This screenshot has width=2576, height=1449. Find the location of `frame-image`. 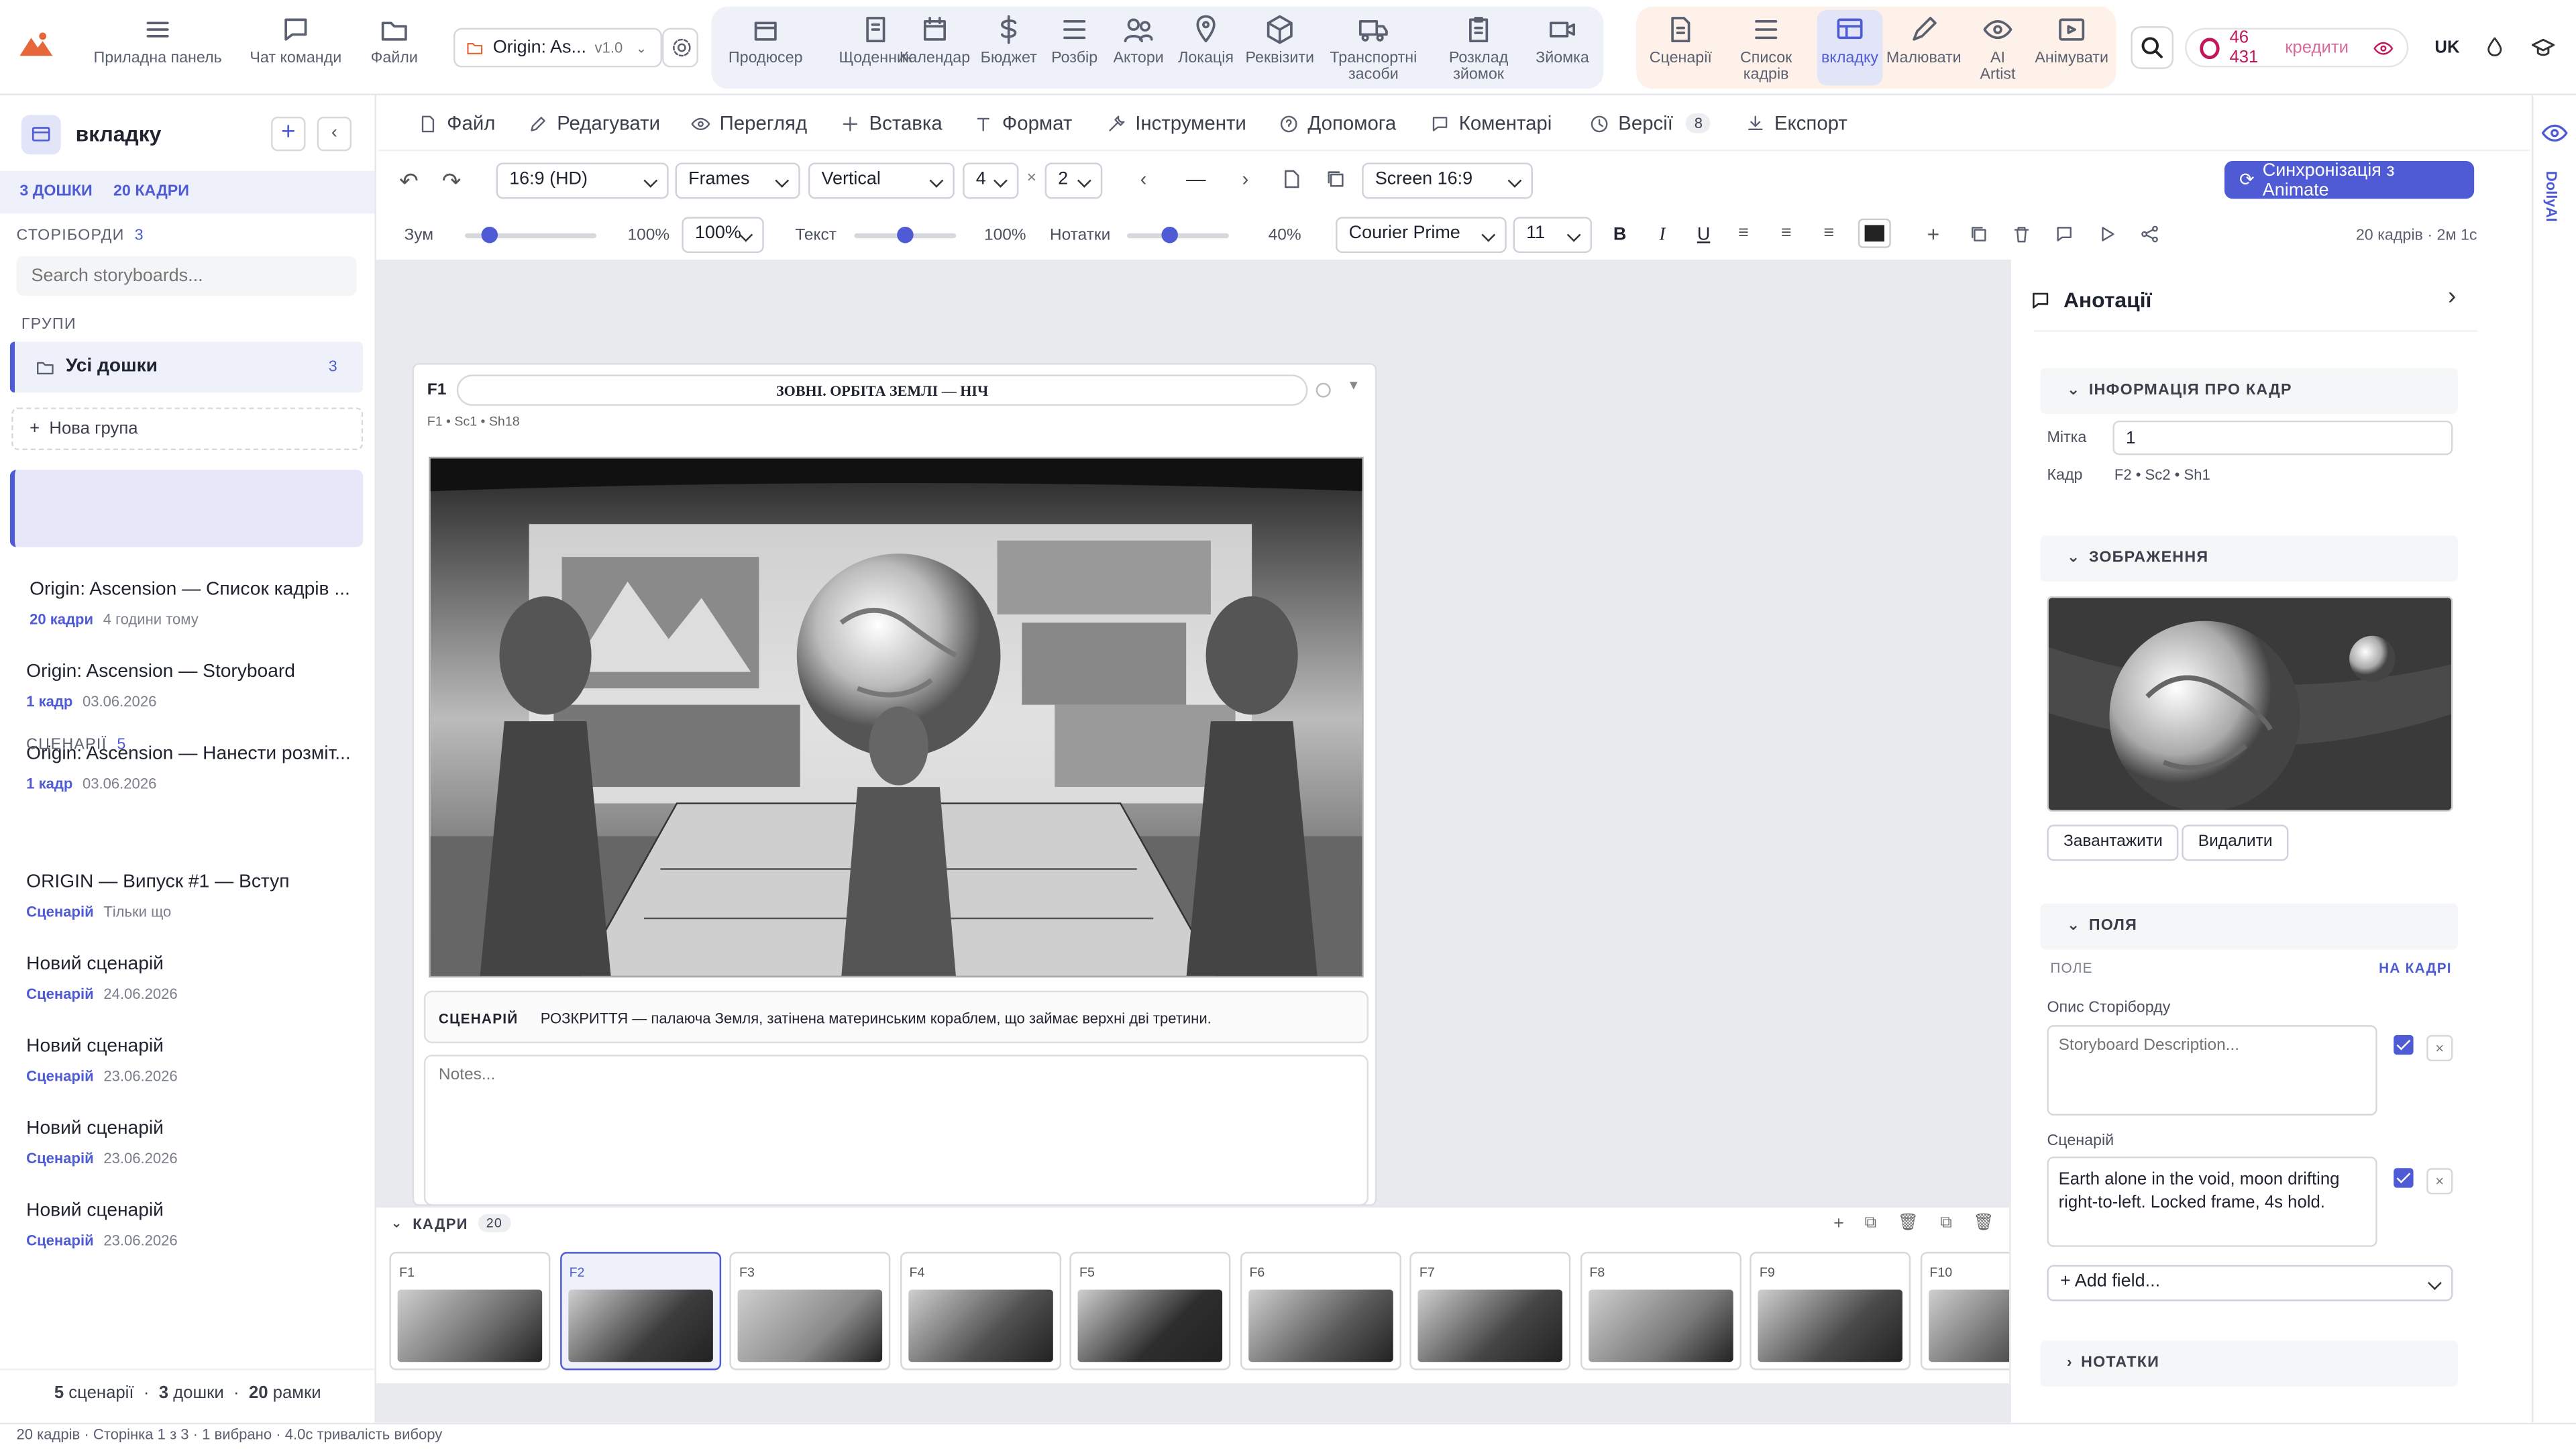

frame-image is located at coordinates (896, 717).